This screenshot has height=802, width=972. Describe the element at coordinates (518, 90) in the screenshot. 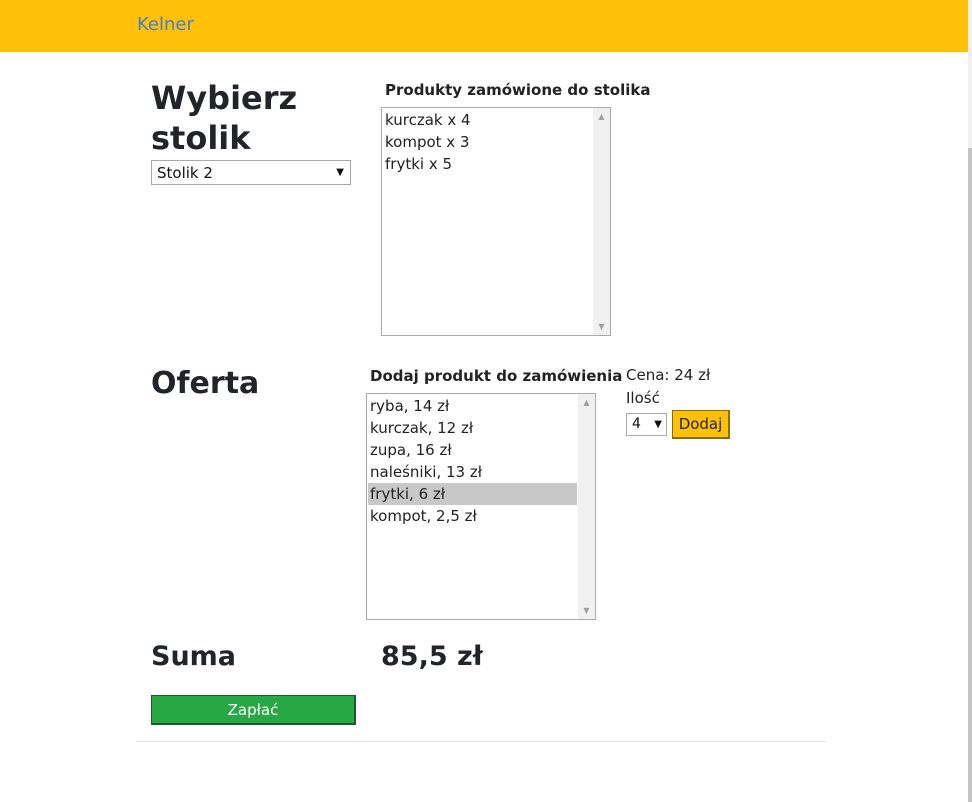

I see `ordered-products-label: Produkty zamówione do stolika` at that location.